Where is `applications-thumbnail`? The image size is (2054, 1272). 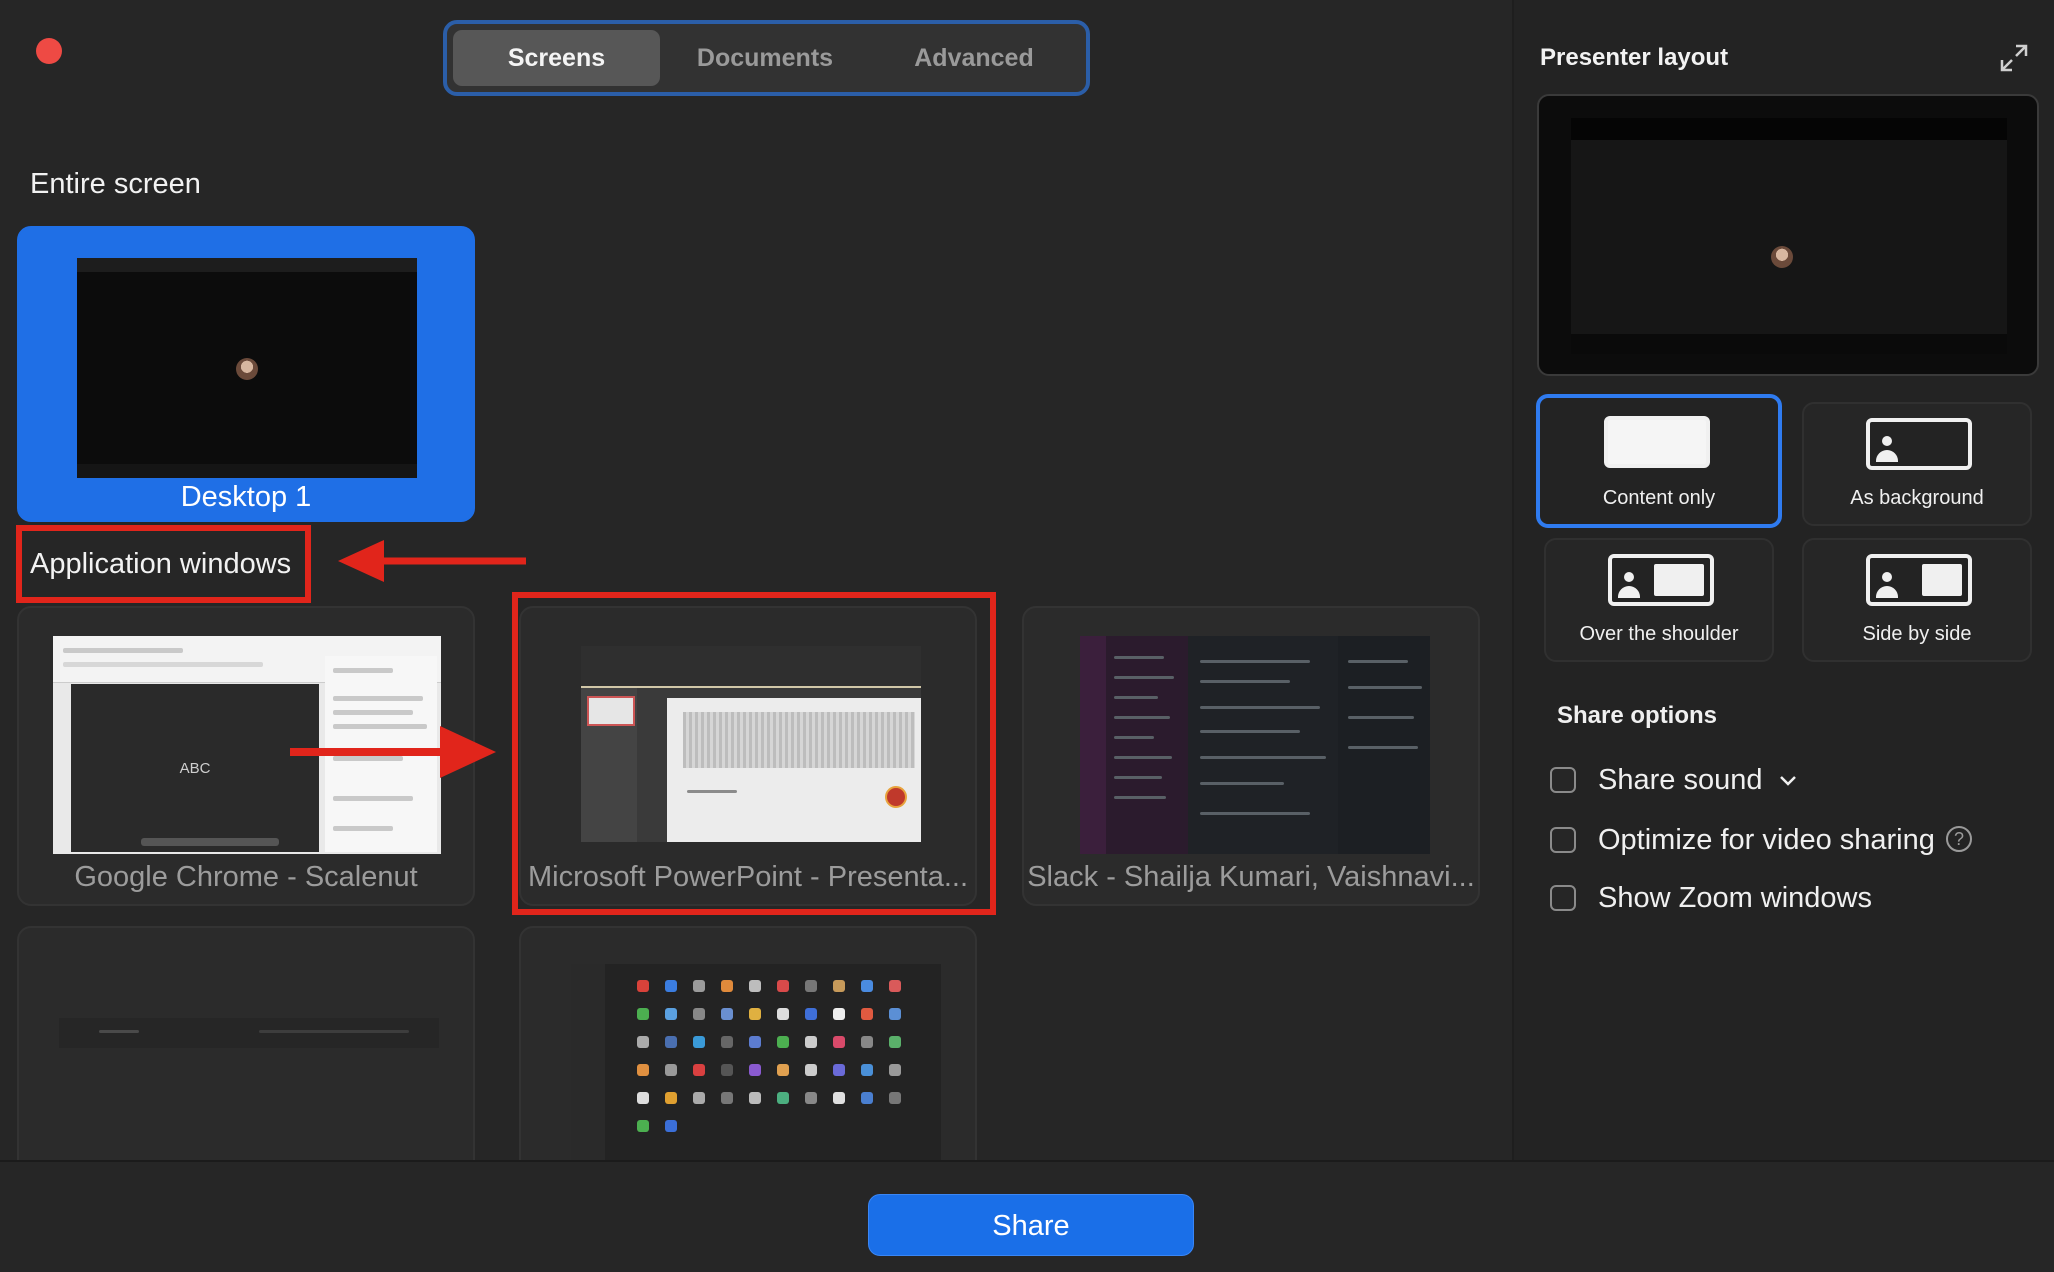
applications-thumbnail is located at coordinates (756, 1064).